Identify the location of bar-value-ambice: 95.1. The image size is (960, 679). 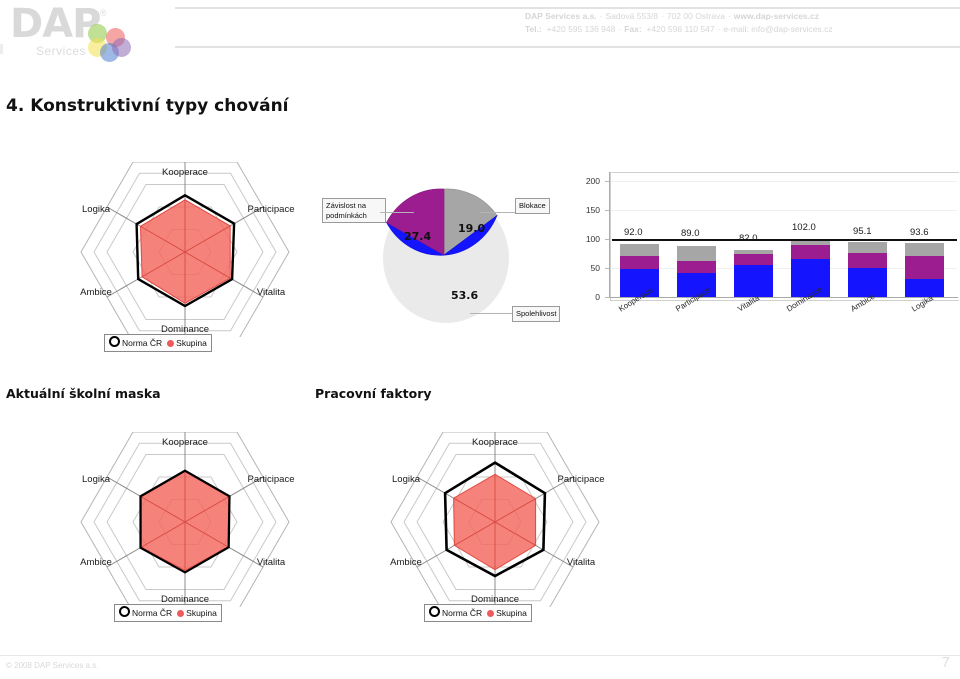
(862, 231).